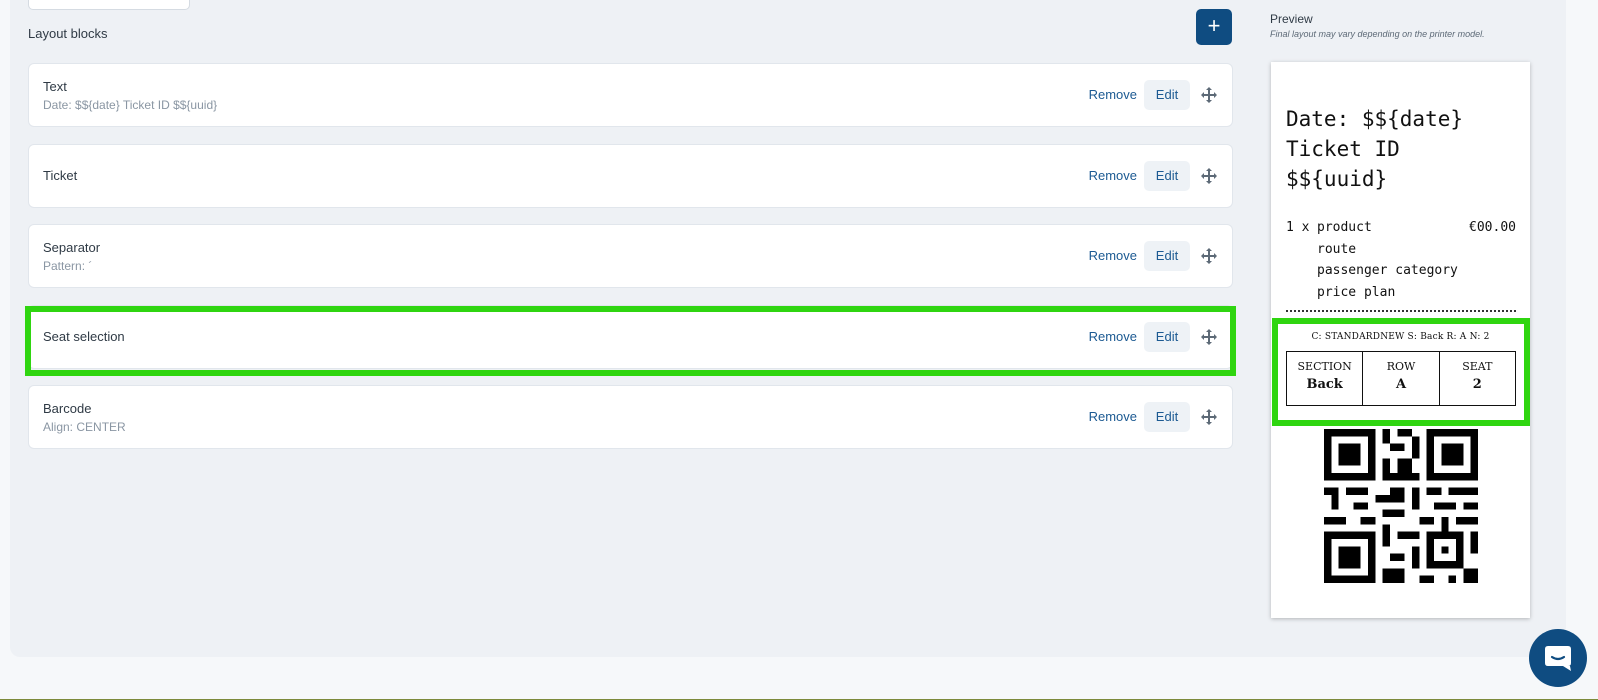  Describe the element at coordinates (630, 337) in the screenshot. I see `layout-block-seat-selection: Seat selection Remove Edit` at that location.